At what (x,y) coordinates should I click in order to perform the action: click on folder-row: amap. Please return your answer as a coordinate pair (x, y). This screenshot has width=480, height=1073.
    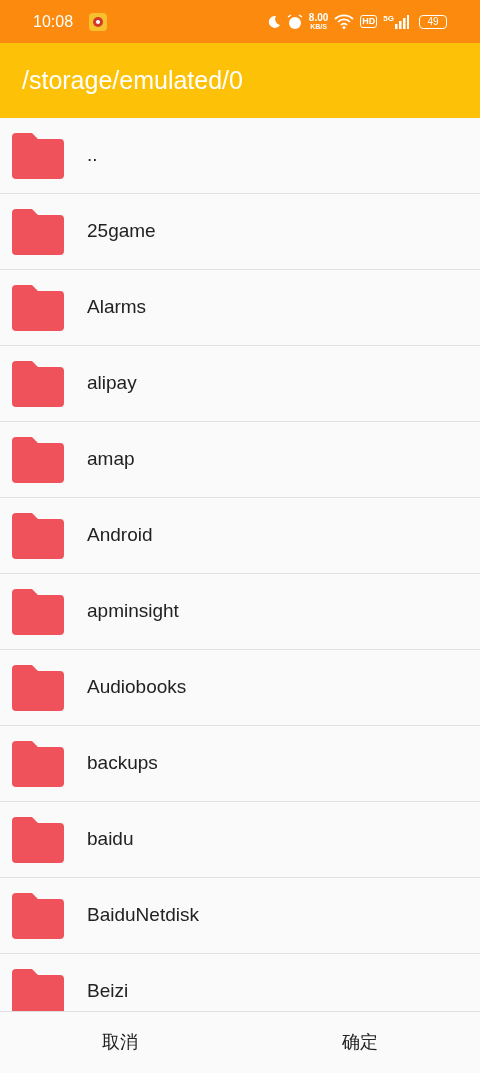
    Looking at the image, I should click on (240, 460).